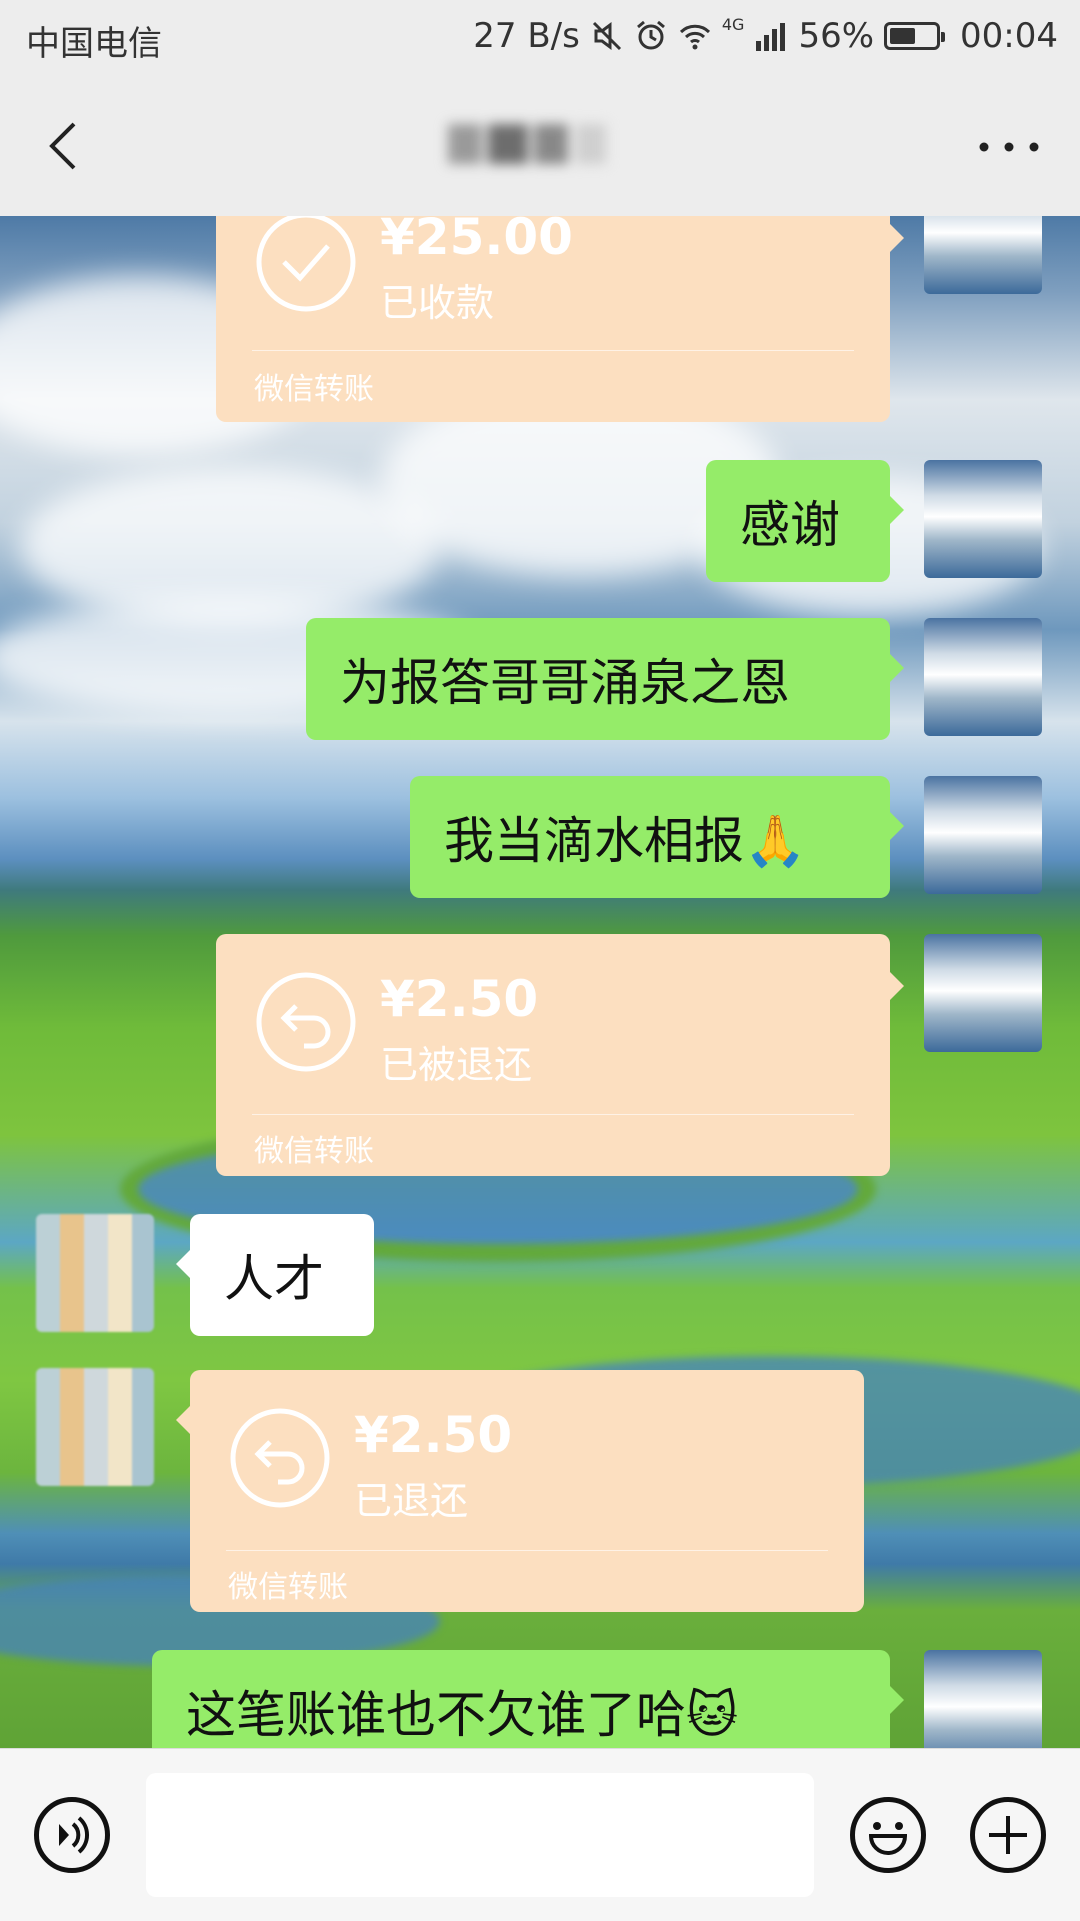 Image resolution: width=1080 pixels, height=1921 pixels. Describe the element at coordinates (411, 1501) in the screenshot. I see `transfer-status: 已退还` at that location.